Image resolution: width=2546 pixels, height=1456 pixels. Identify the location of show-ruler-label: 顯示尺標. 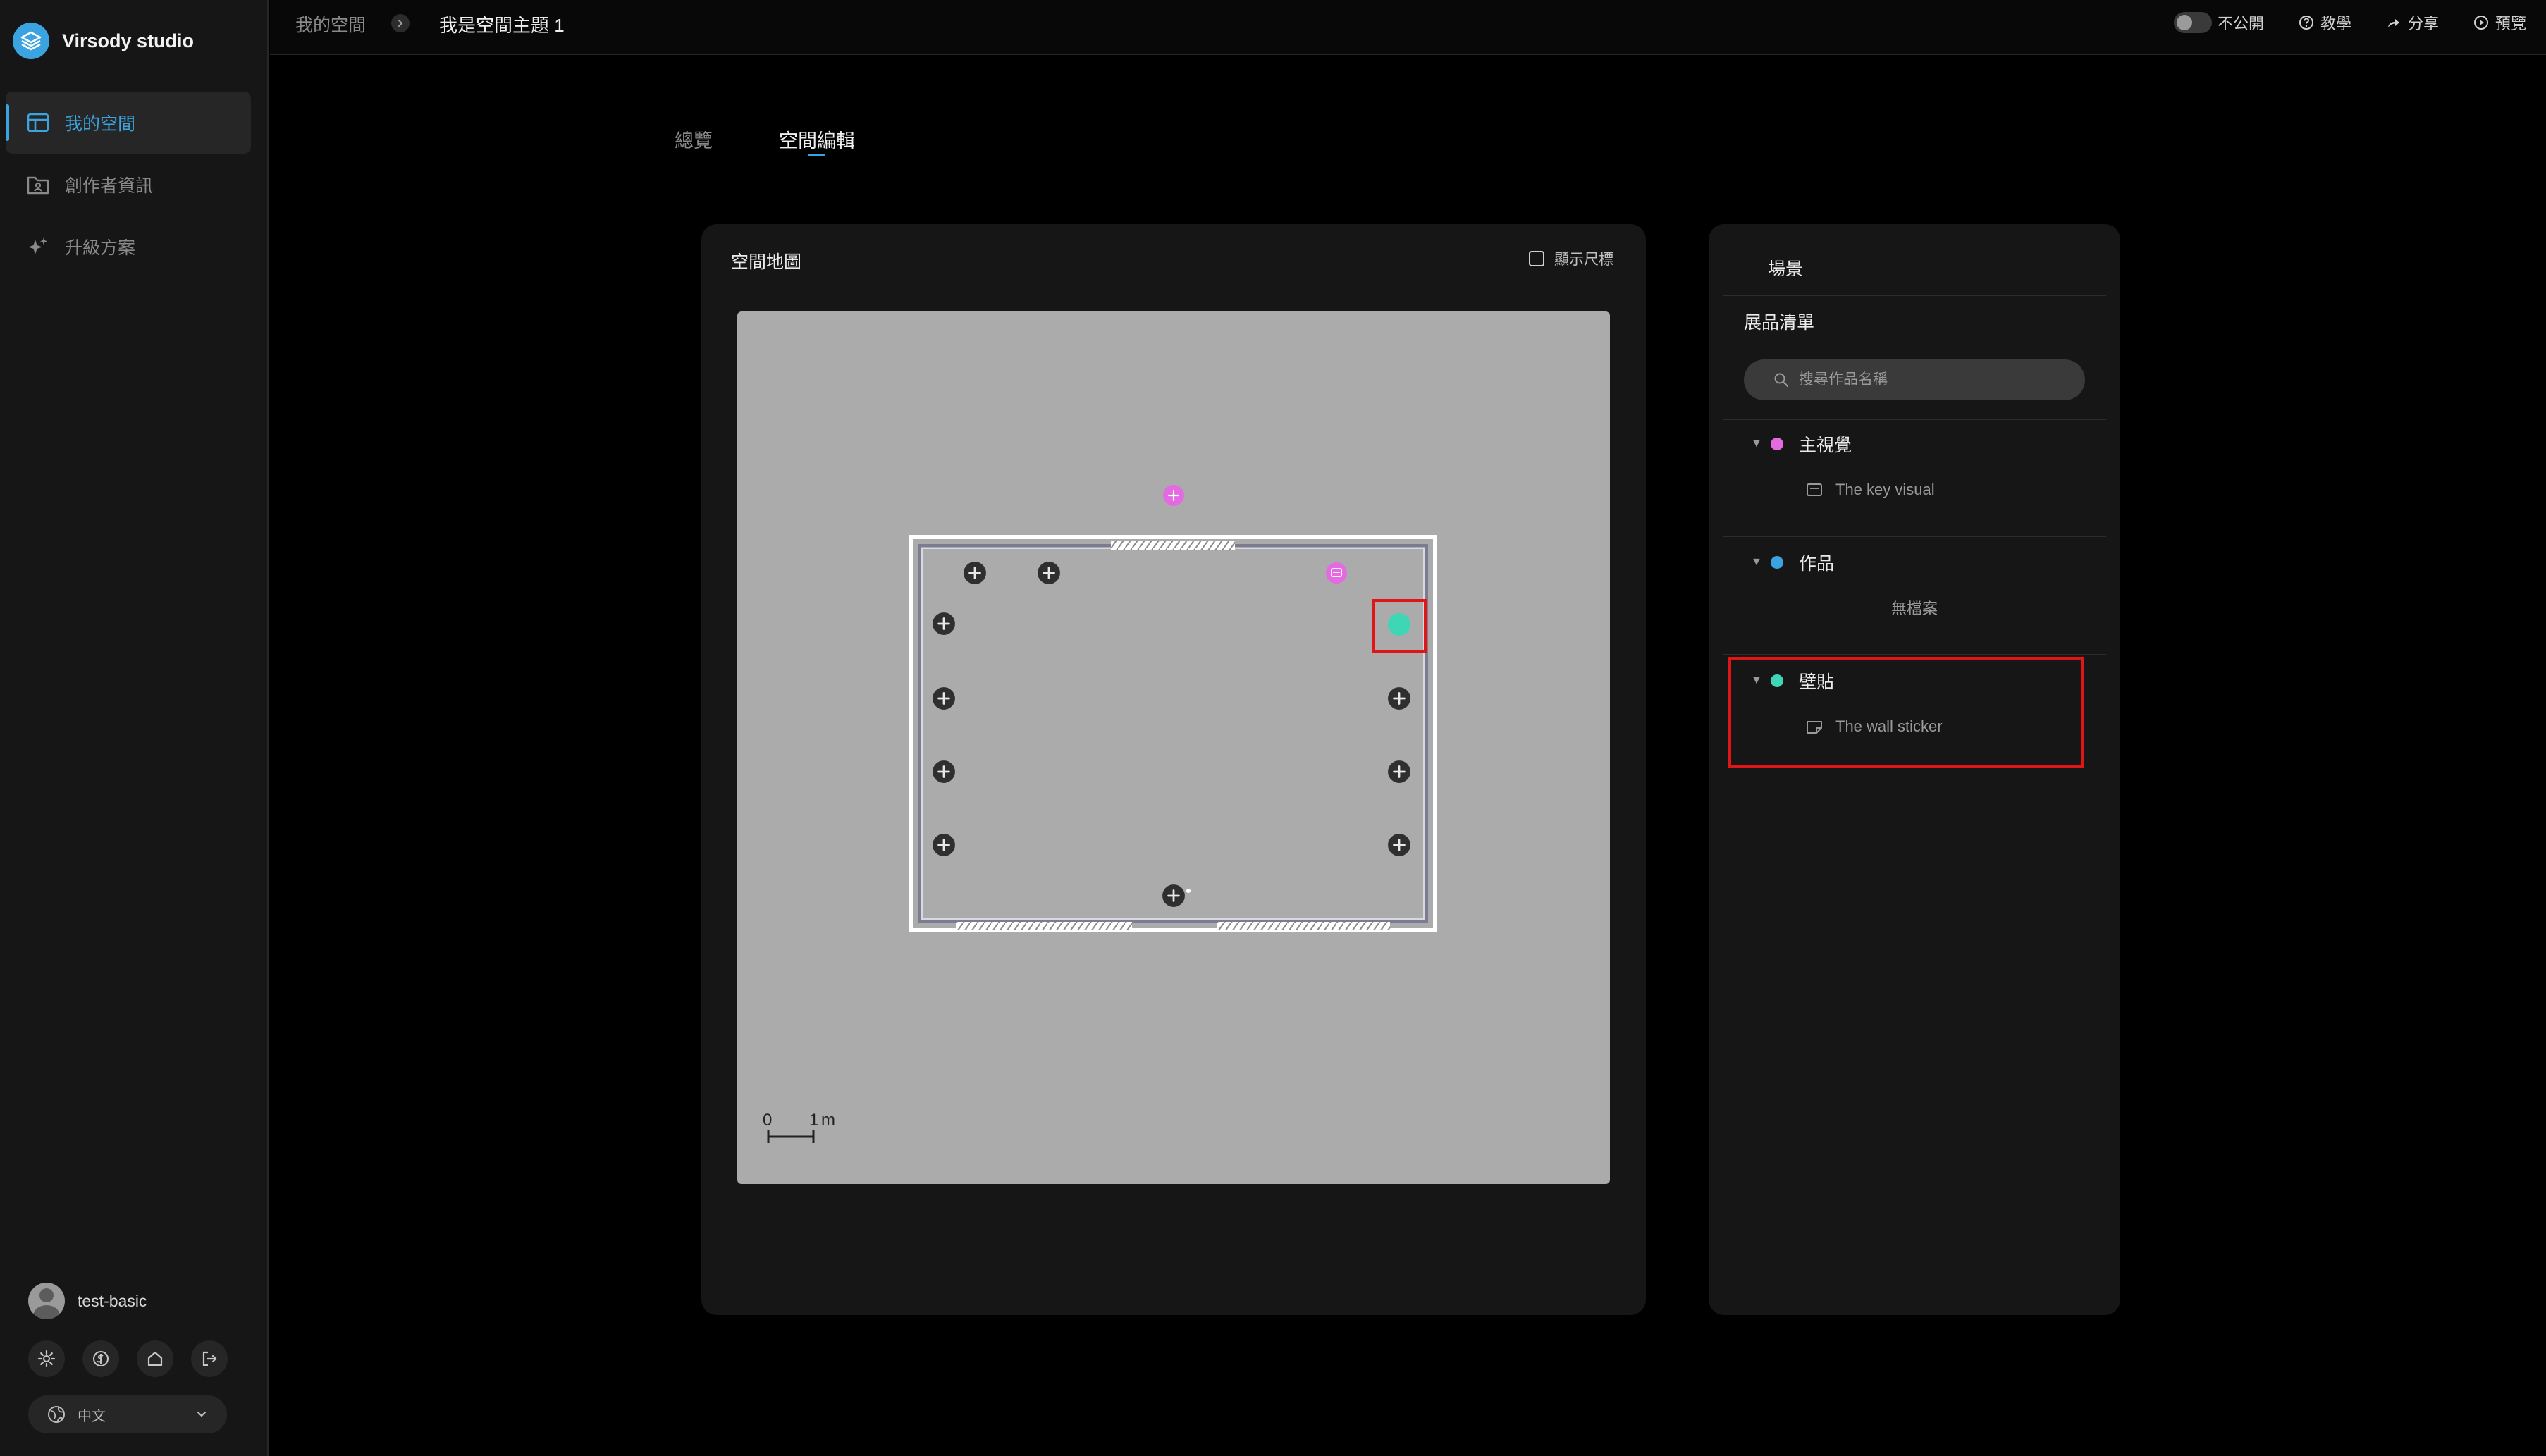
(1583, 260).